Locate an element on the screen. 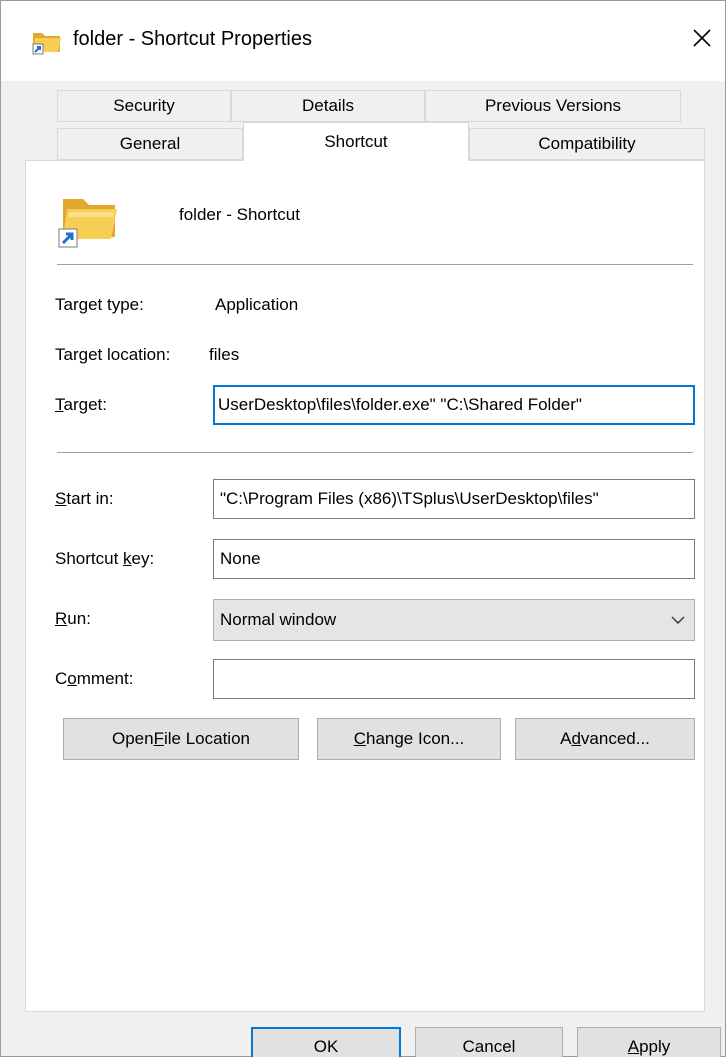  run-dropdown: Normal window is located at coordinates (454, 620).